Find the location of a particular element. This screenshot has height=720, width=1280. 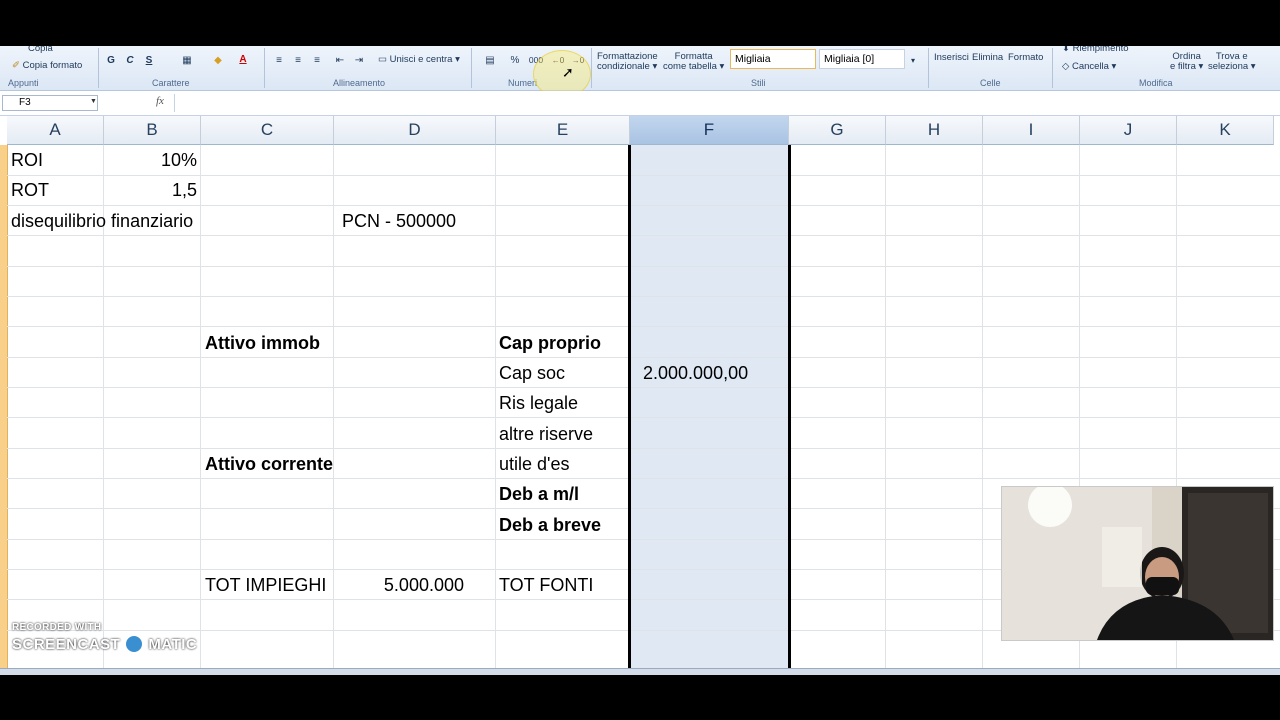

merge-center-label: Unisci e centra is located at coordinates (421, 59).